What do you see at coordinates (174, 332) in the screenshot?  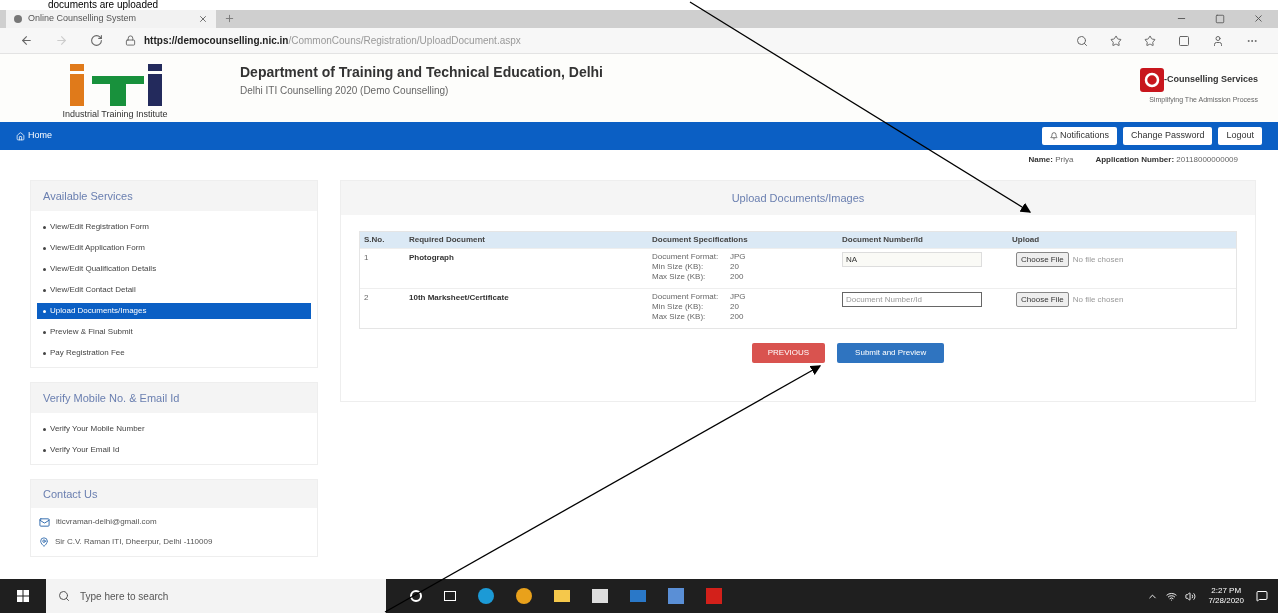 I see `sidebar-item: Preview & Final Submit` at bounding box center [174, 332].